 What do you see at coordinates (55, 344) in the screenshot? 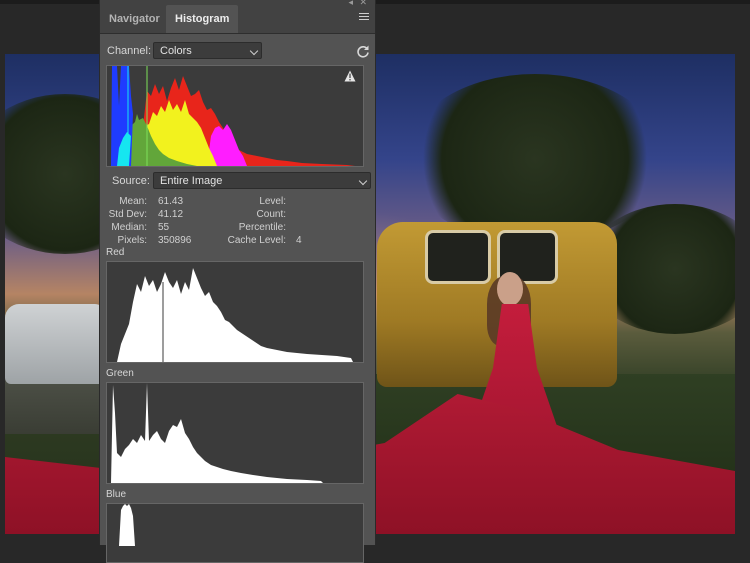
I see `photo-pickup-truck` at bounding box center [55, 344].